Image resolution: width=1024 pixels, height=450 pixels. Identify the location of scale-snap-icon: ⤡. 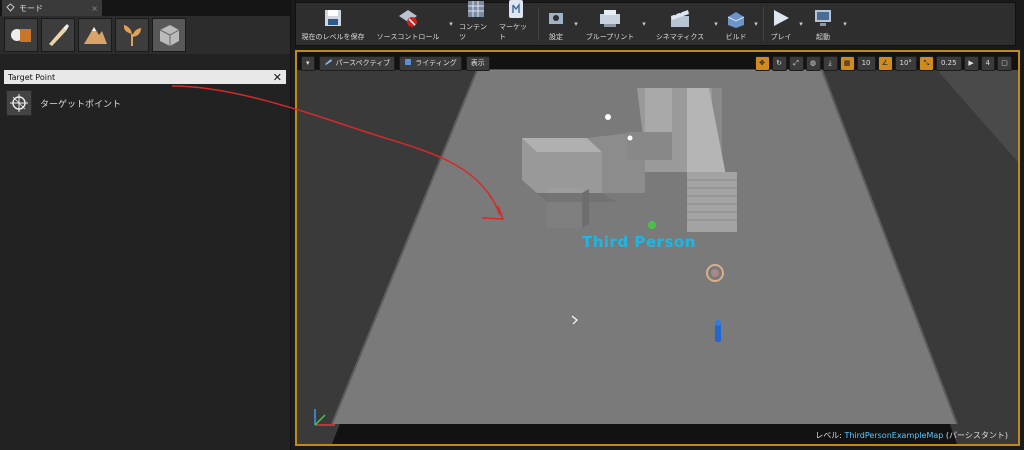
(926, 62).